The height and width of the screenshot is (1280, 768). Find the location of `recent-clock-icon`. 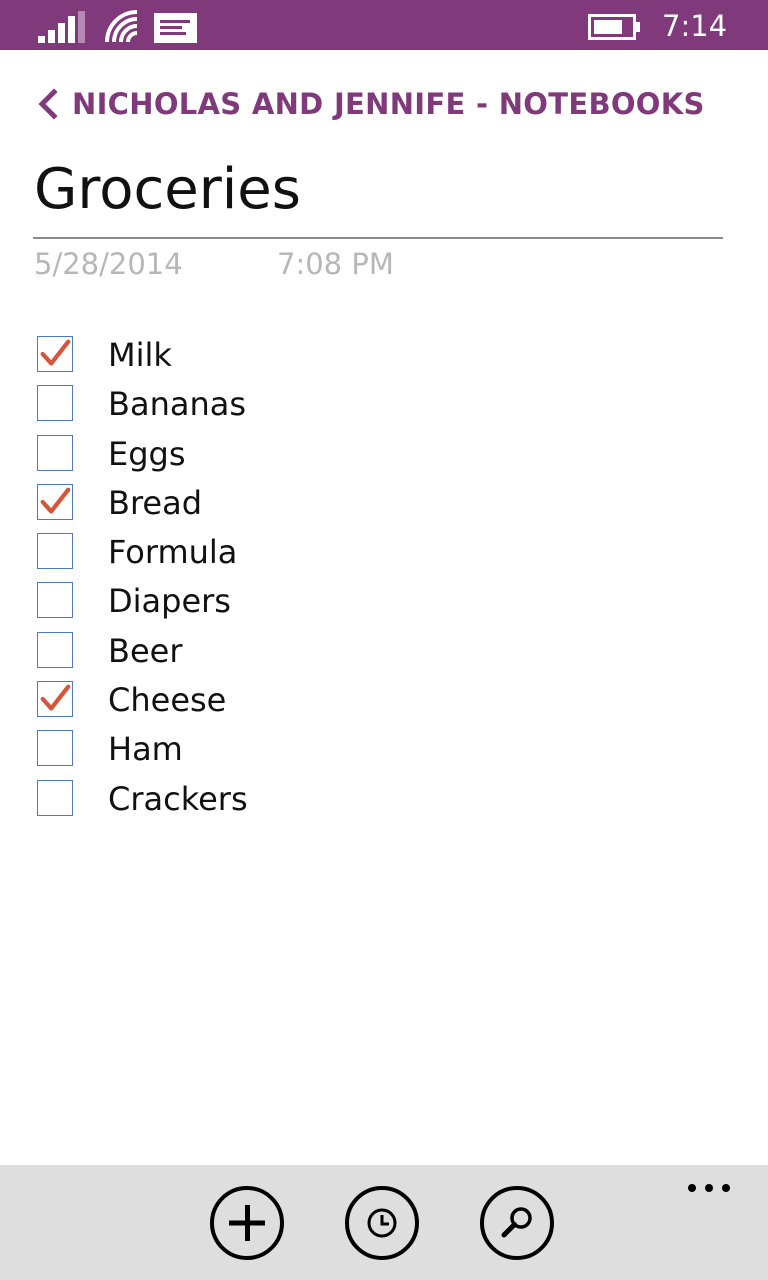

recent-clock-icon is located at coordinates (382, 1223).